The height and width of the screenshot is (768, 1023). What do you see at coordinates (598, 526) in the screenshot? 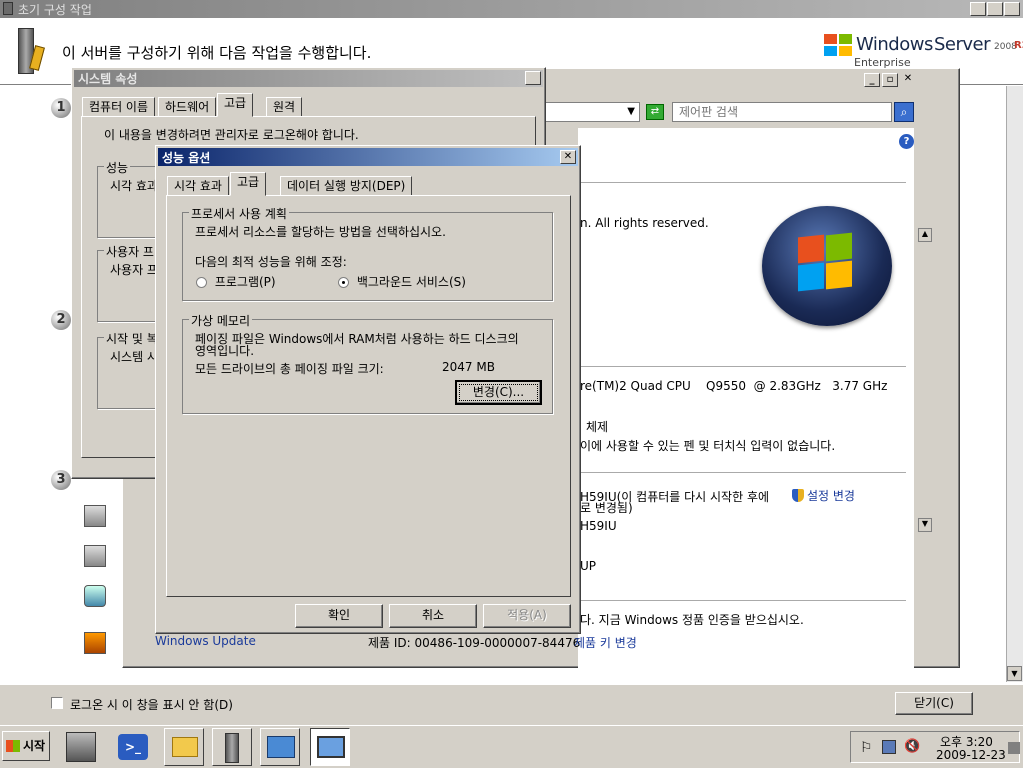
I see `full-name-text: H59IU` at bounding box center [598, 526].